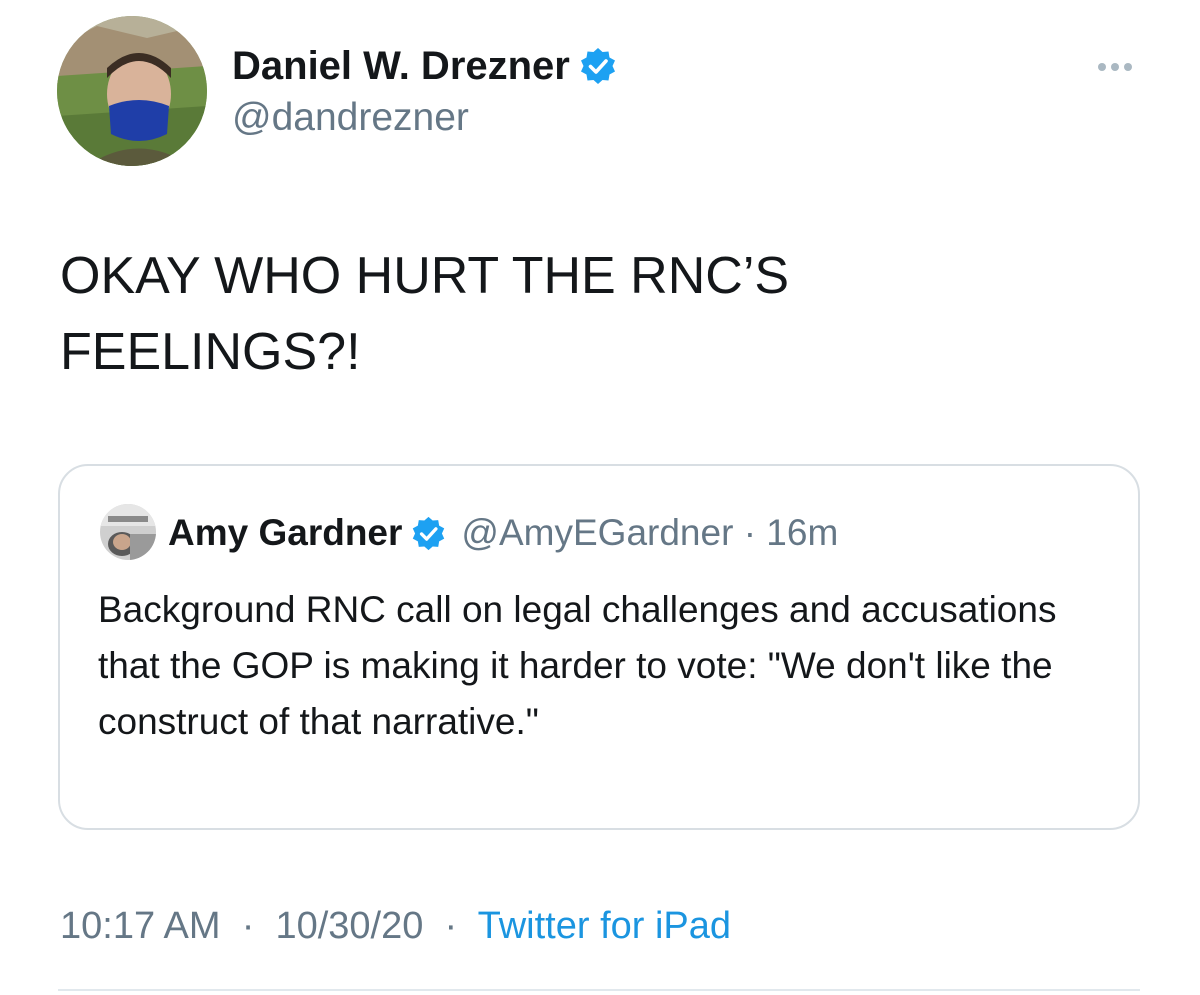  Describe the element at coordinates (802, 532) in the screenshot. I see `quoted-tweet-age: 16m` at that location.